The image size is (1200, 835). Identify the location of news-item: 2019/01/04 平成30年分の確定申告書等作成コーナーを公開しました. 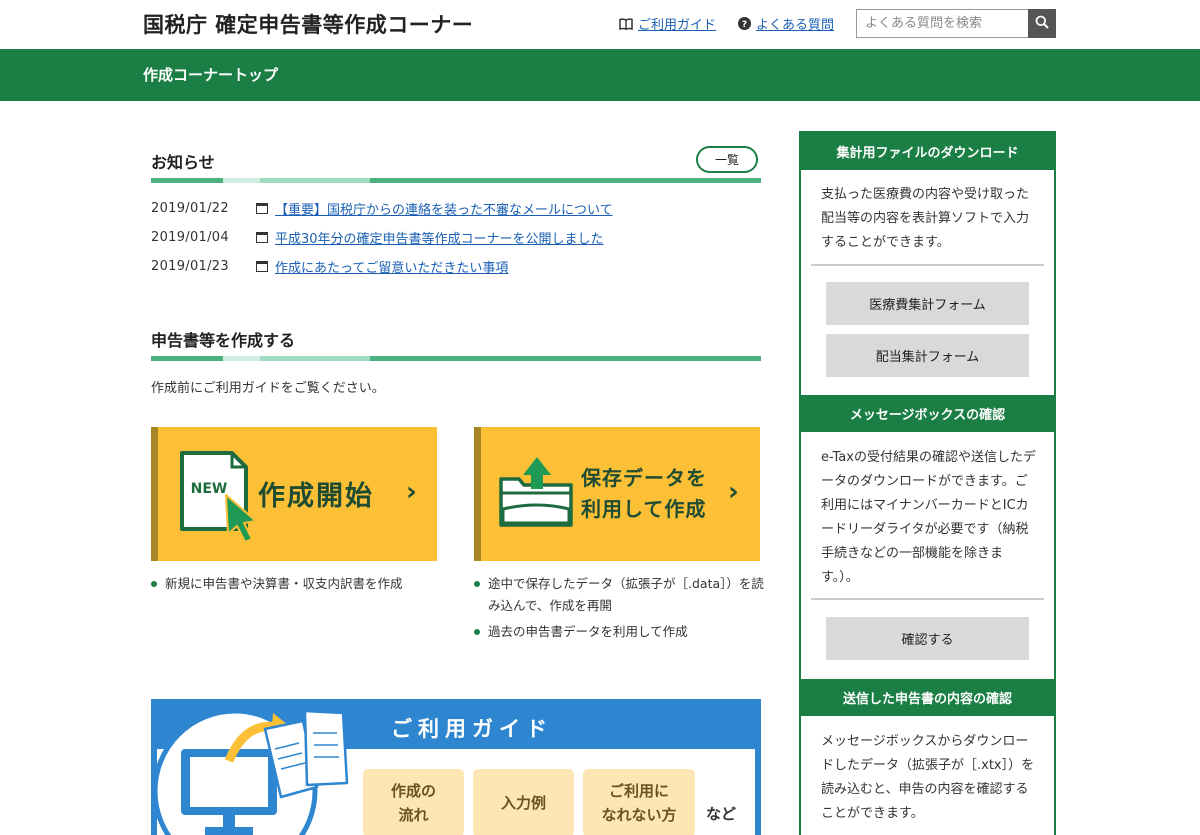
(377, 237).